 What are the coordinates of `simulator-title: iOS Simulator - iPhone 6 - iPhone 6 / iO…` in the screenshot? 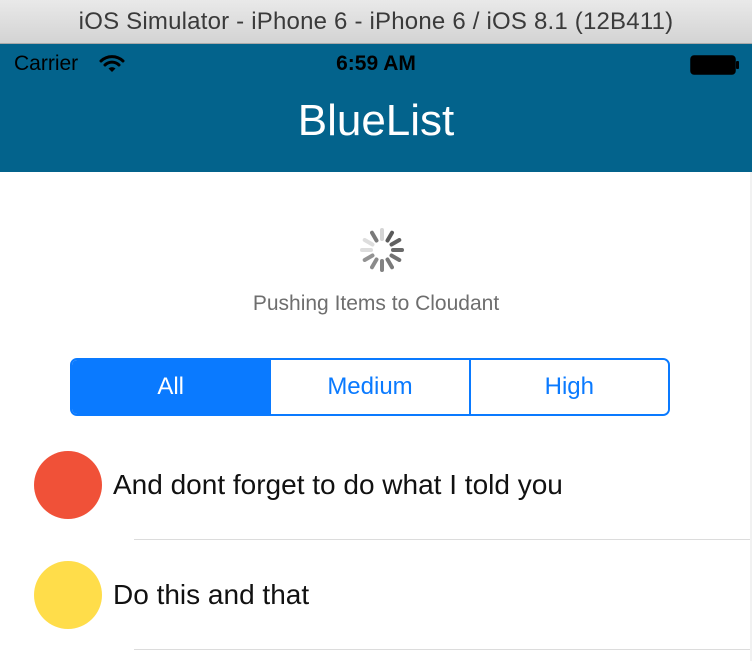 It's located at (376, 21).